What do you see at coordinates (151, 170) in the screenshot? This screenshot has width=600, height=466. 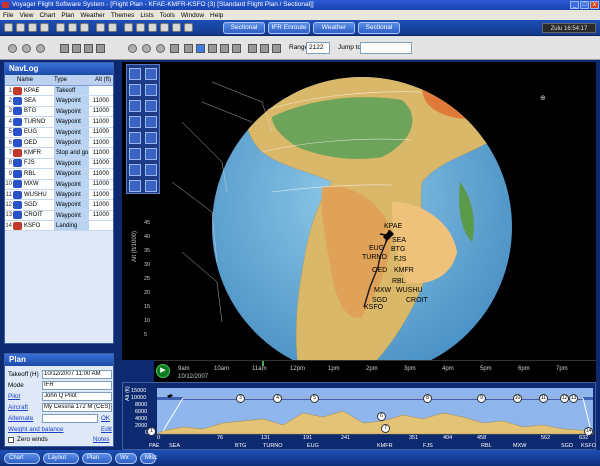 I see `text-tool-icon` at bounding box center [151, 170].